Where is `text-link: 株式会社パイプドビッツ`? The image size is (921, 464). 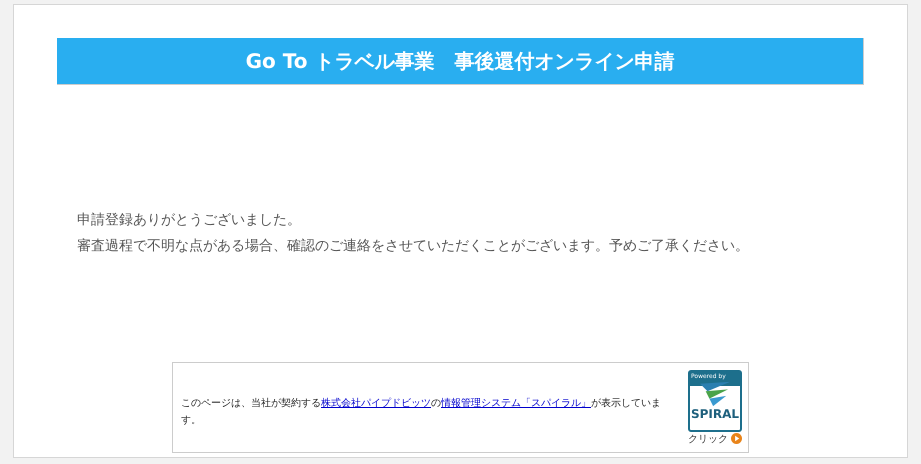
text-link: 株式会社パイプドビッツ is located at coordinates (376, 403).